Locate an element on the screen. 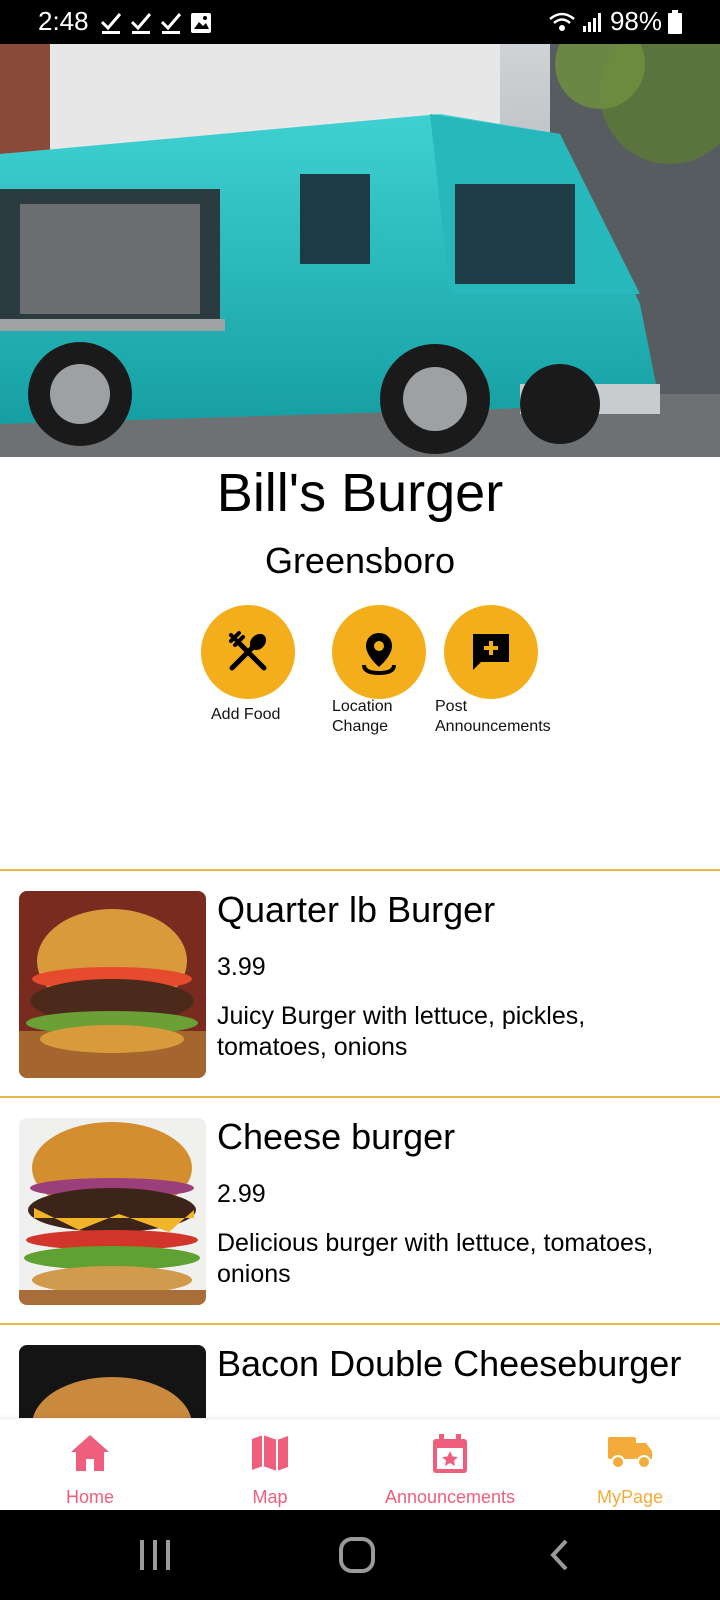  nav-map: Map is located at coordinates (270, 1465).